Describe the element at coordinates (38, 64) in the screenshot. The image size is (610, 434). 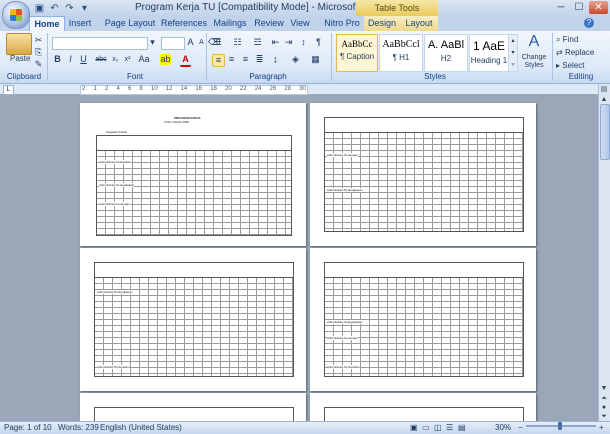
I see `format-painter-icon: ✎` at that location.